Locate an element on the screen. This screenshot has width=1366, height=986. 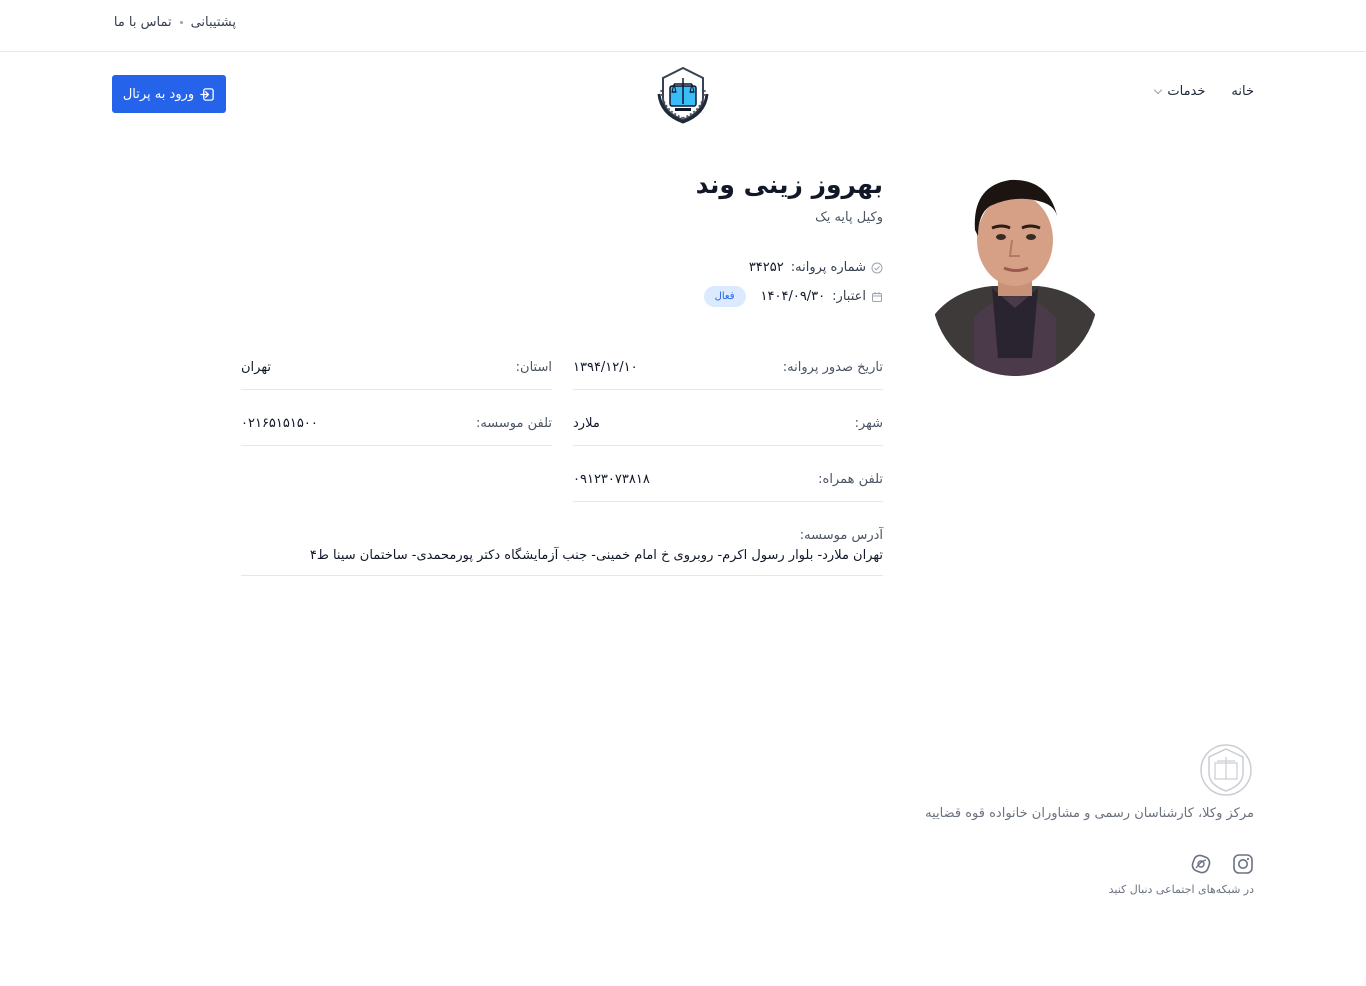
calendar-icon is located at coordinates (877, 296).